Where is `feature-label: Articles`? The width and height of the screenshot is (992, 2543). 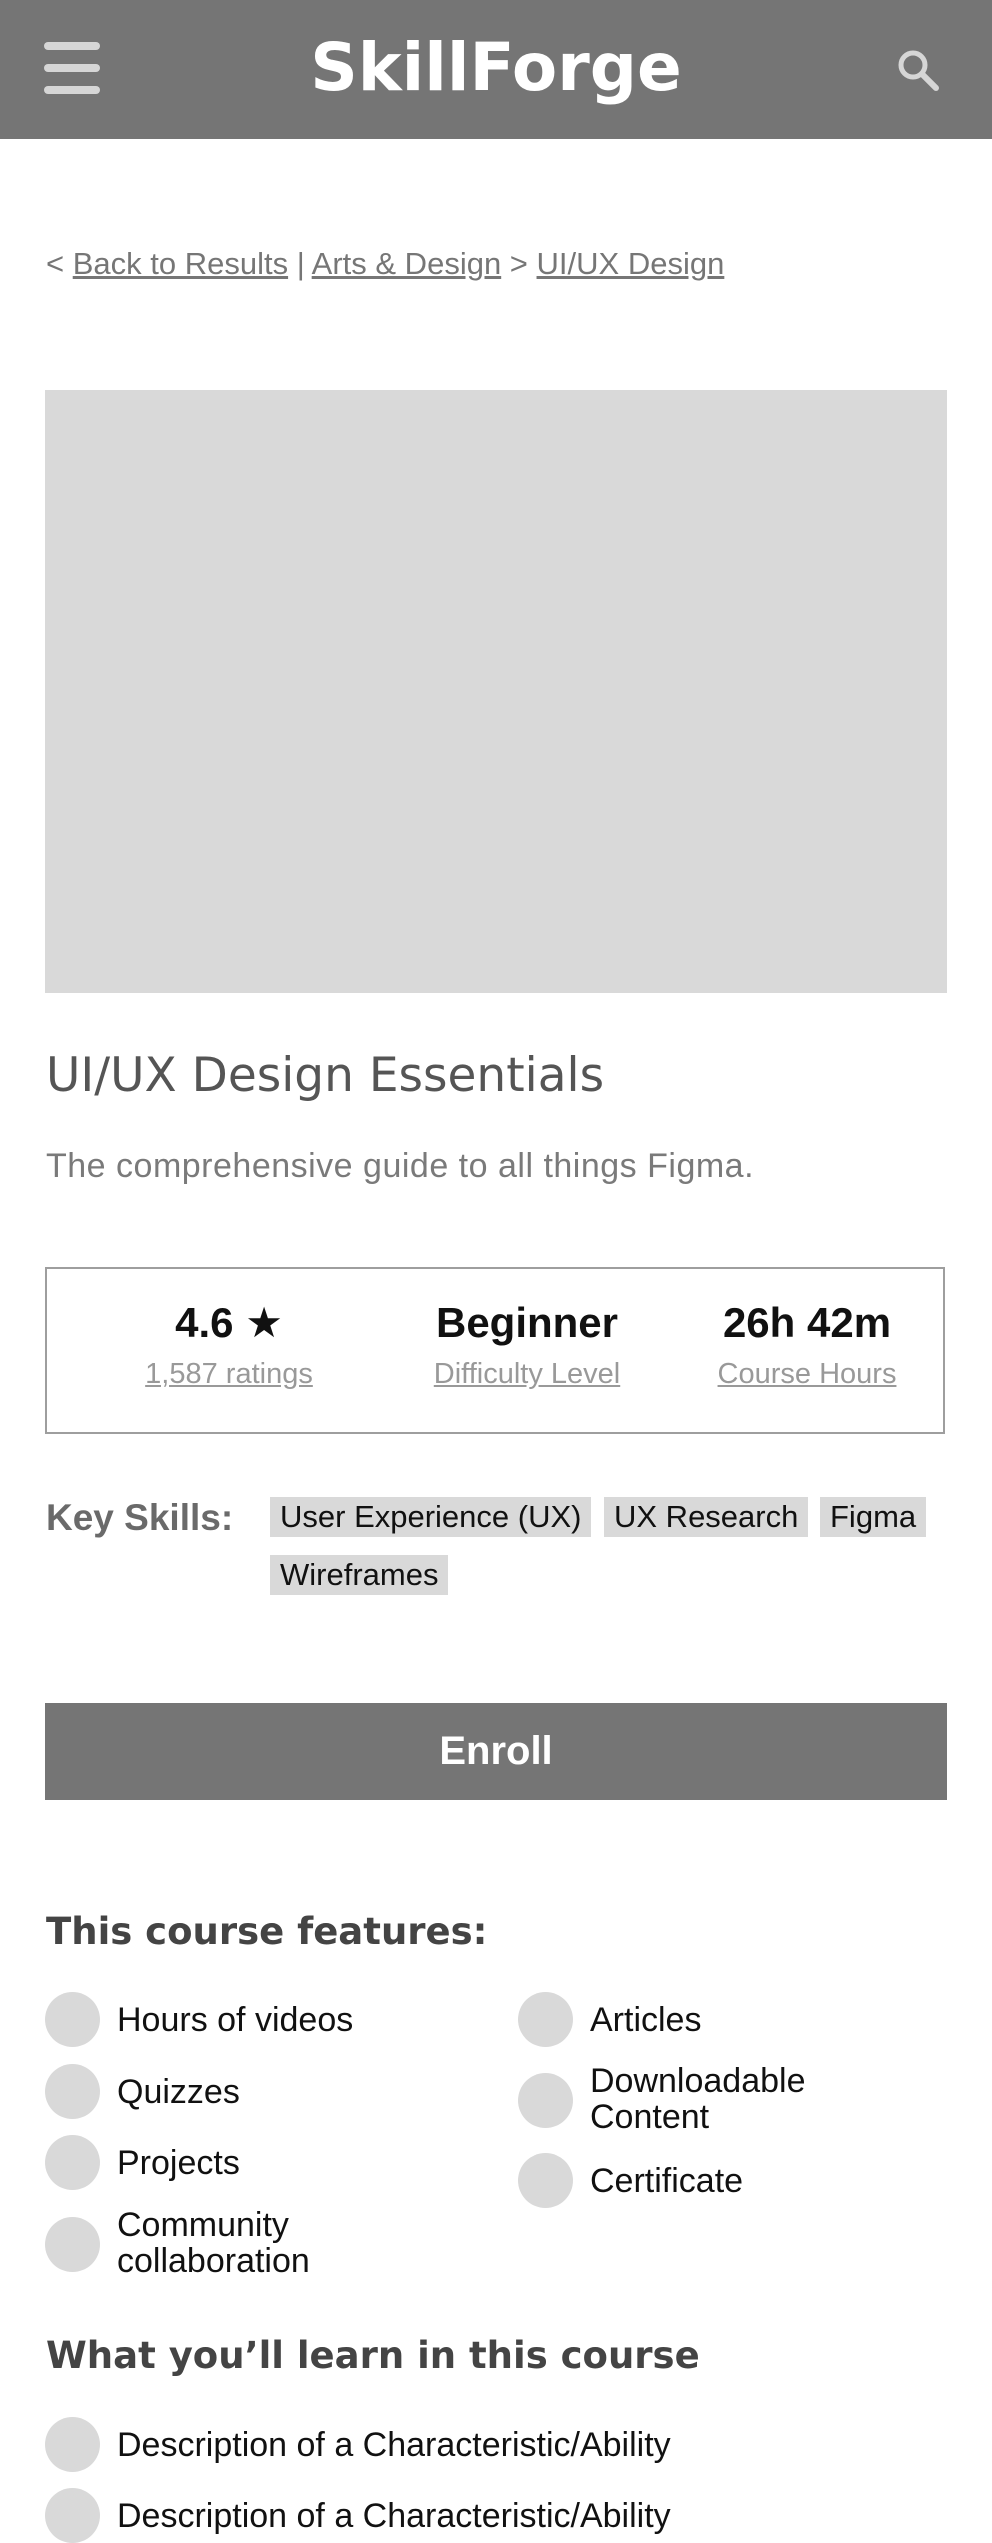 feature-label: Articles is located at coordinates (646, 2020).